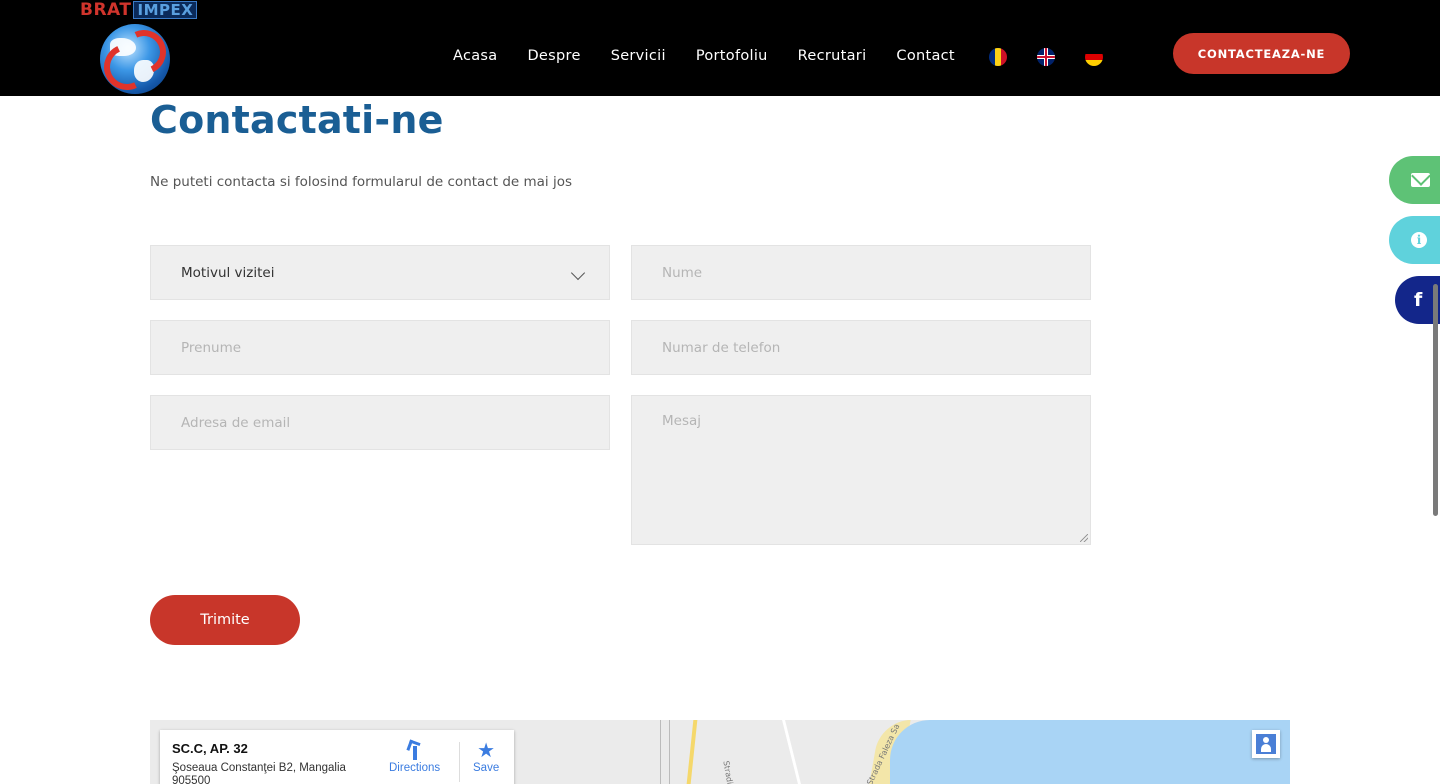  What do you see at coordinates (1420, 180) in the screenshot?
I see `envelope-icon` at bounding box center [1420, 180].